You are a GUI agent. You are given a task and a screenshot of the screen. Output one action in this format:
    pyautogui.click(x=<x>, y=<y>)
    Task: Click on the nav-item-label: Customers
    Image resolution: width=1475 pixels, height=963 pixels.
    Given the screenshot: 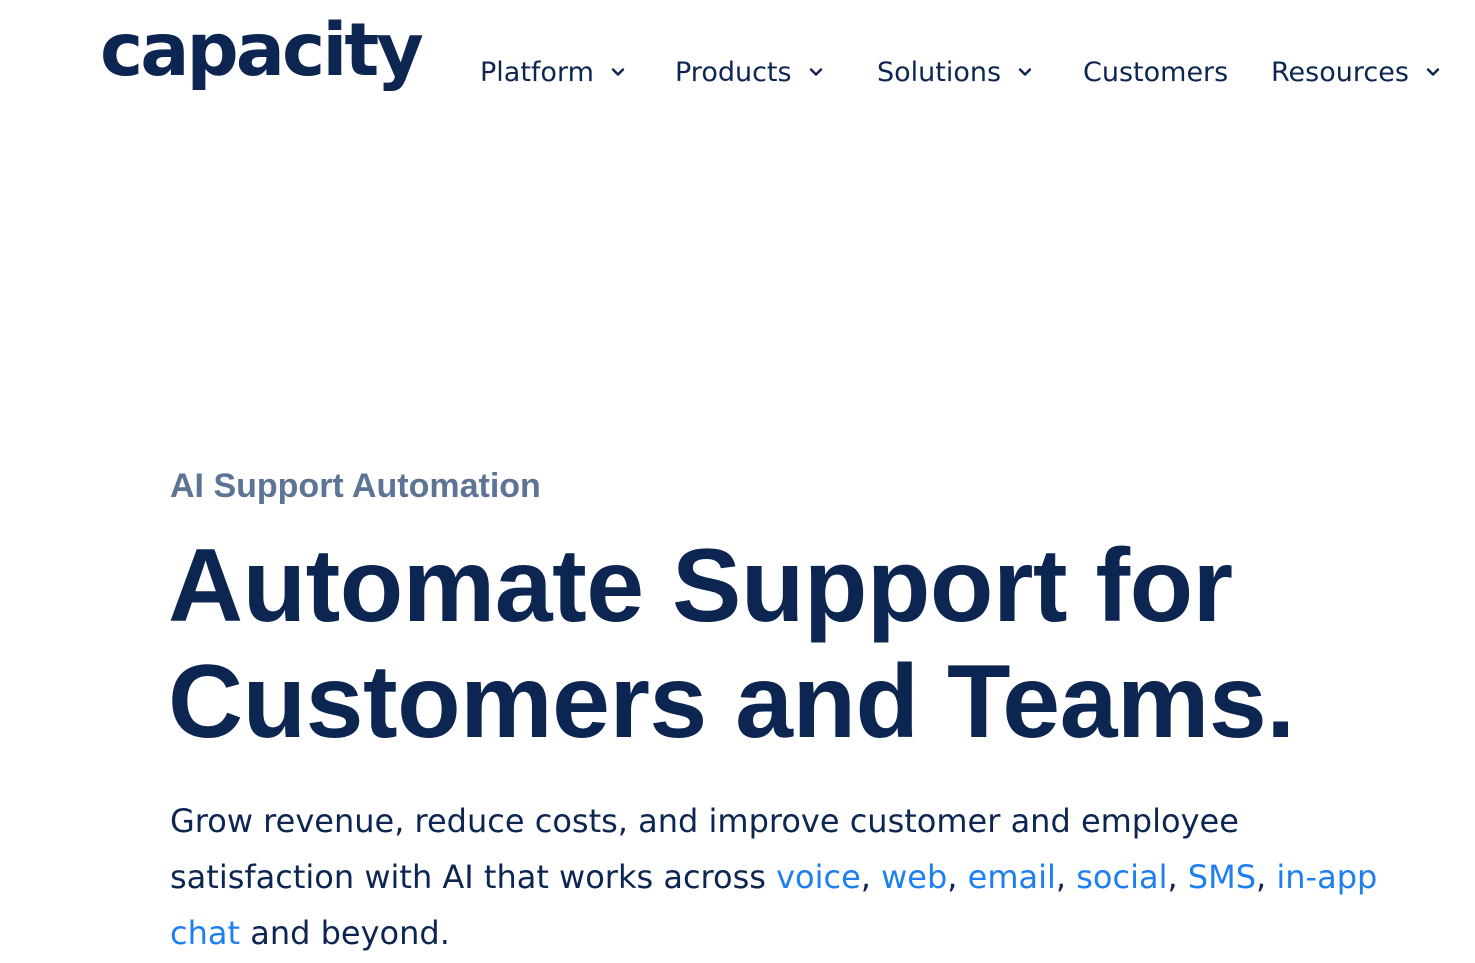 What is the action you would take?
    pyautogui.click(x=1156, y=72)
    